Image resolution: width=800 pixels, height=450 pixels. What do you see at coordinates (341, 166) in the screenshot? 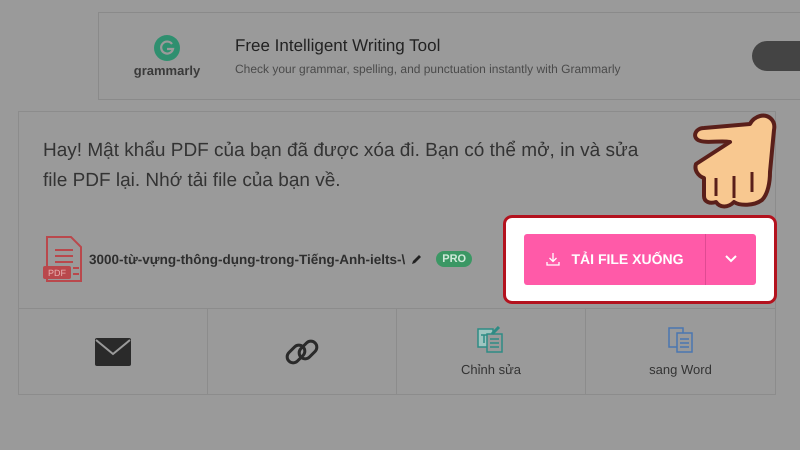
I see `success-message: Hay! Mật khẩu PDF của bạn đã được xóa đi. Bạn có thể mở, in và sửa file PDF lại. Nhớ tải file của bạn về.` at bounding box center [341, 166].